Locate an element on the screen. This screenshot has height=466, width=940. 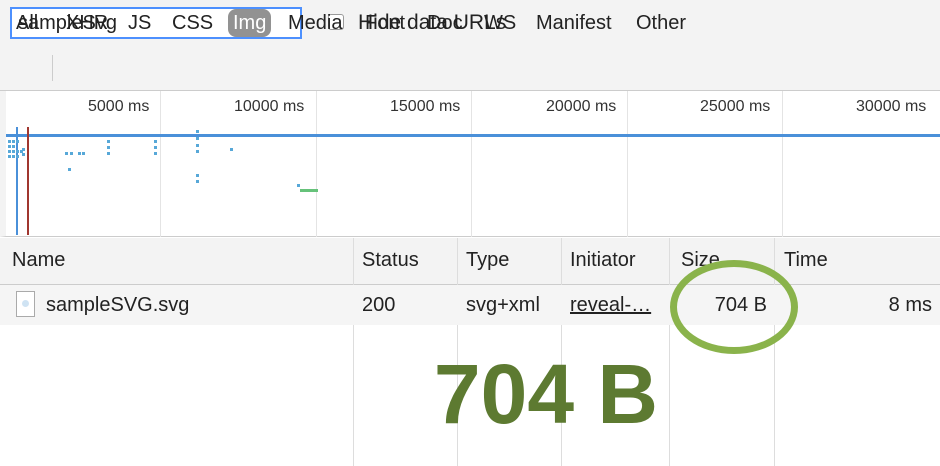
type-css: CSS is located at coordinates (192, 23).